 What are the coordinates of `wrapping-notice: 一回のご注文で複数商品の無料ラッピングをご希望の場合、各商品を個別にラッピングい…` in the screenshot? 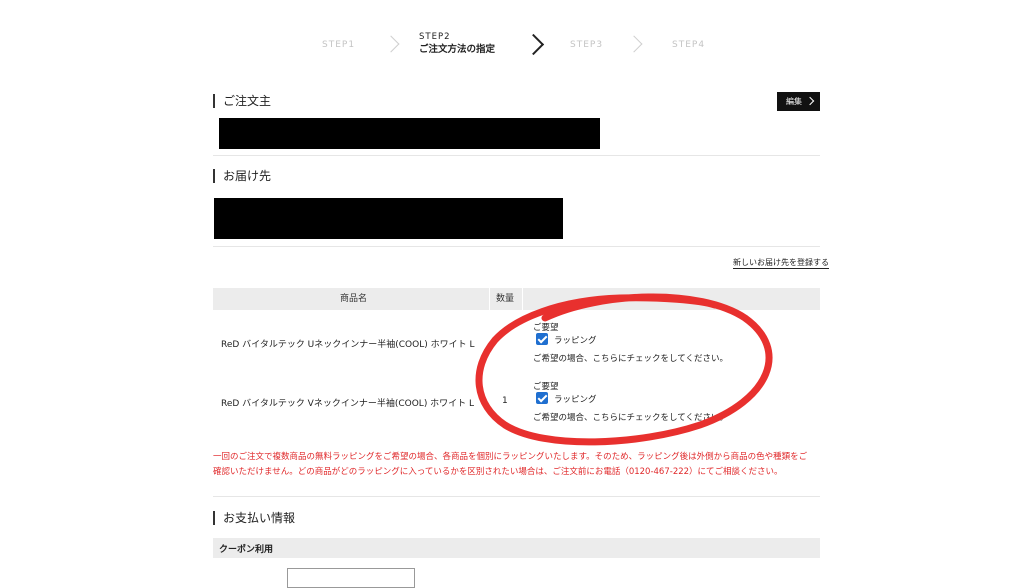 It's located at (519, 465).